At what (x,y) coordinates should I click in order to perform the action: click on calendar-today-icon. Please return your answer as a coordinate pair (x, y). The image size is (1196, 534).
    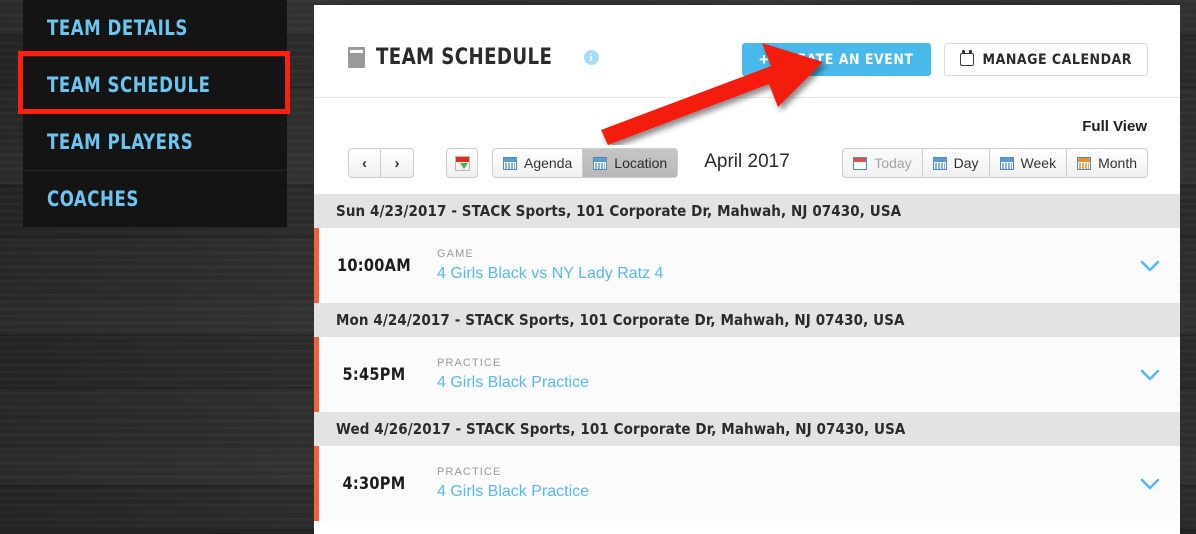
    Looking at the image, I should click on (860, 163).